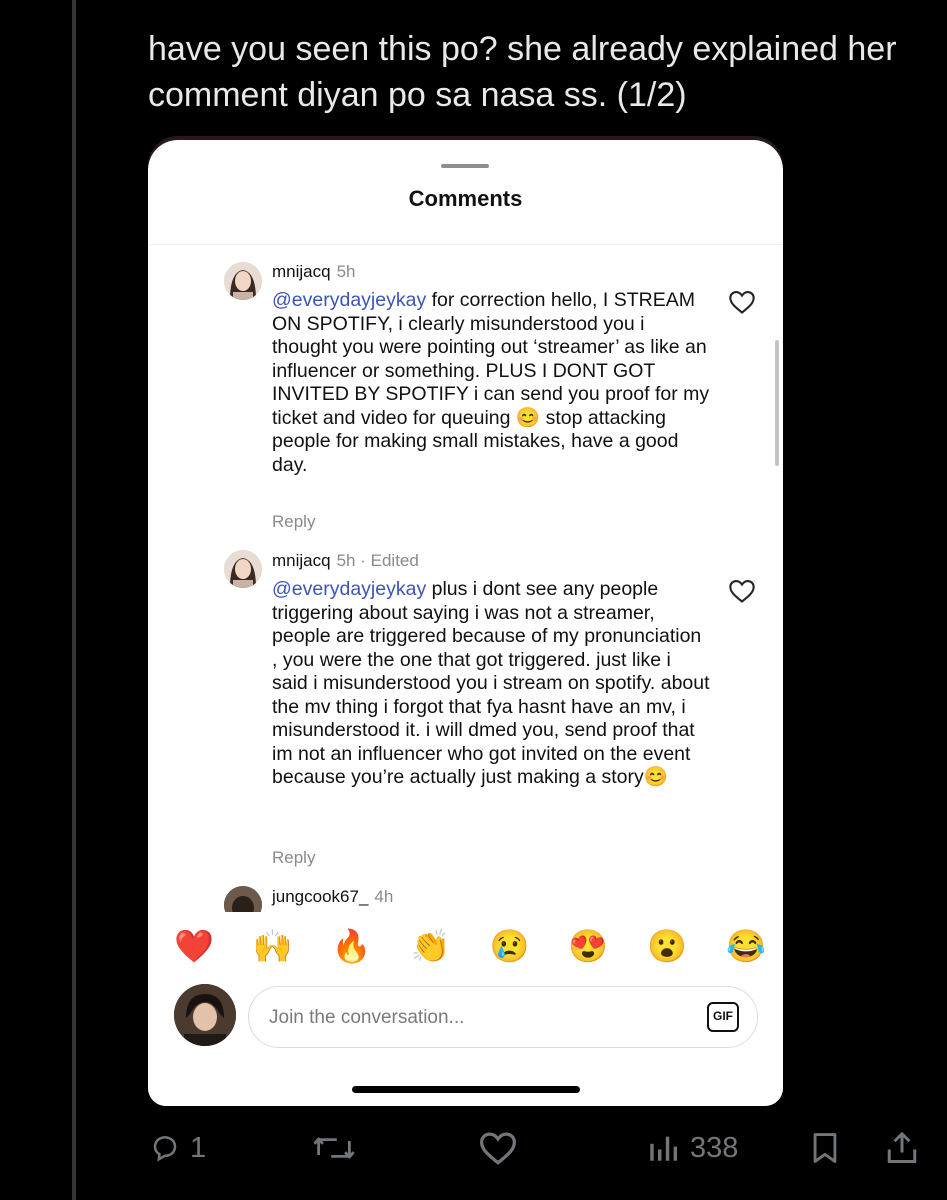 The image size is (947, 1200). Describe the element at coordinates (503, 1017) in the screenshot. I see `comment-input: Join the conversation... GIF` at that location.